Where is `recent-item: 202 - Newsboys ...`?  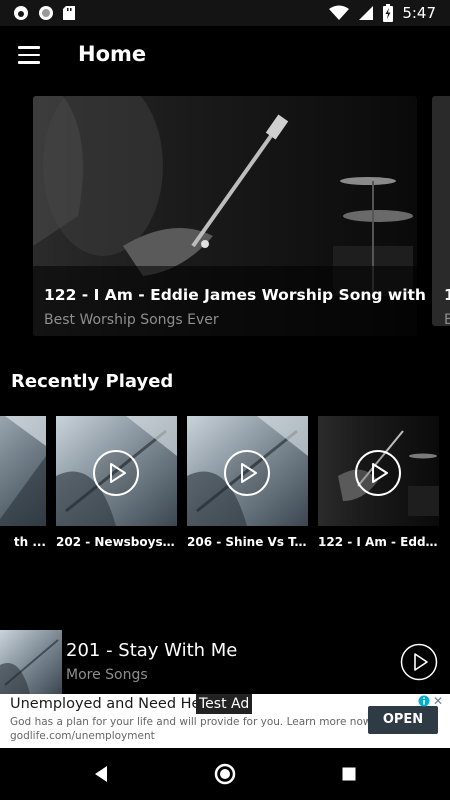 recent-item: 202 - Newsboys ... is located at coordinates (116, 486).